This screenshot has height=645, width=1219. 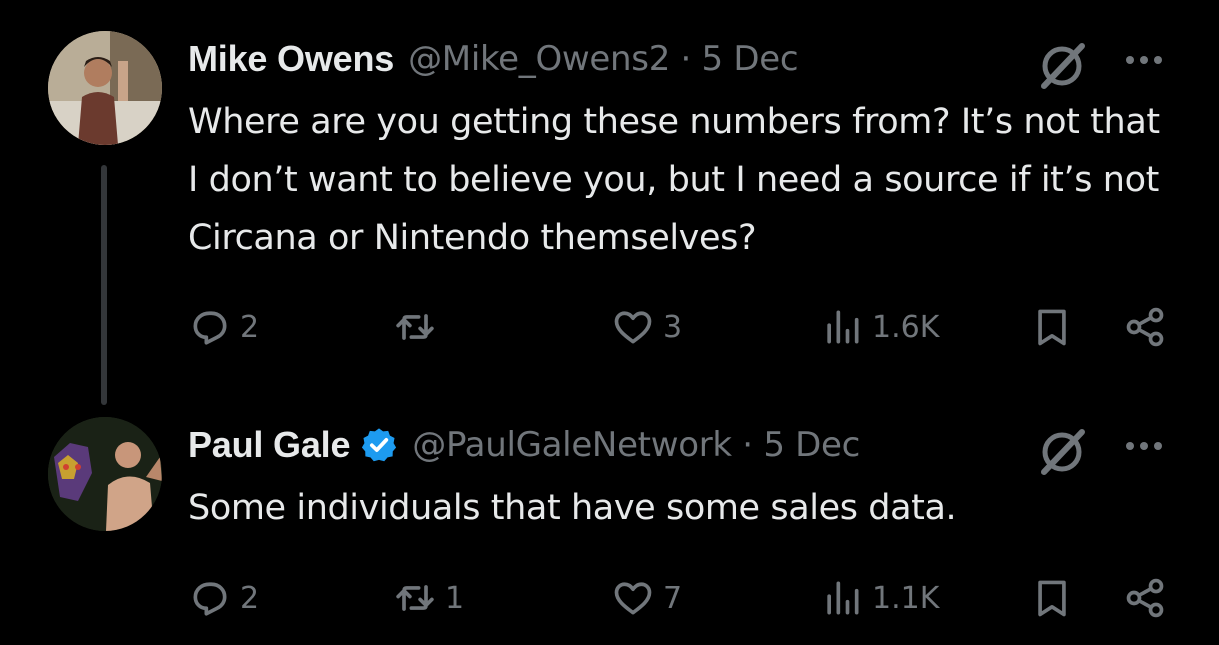 What do you see at coordinates (269, 445) in the screenshot?
I see `author-name: Paul Gale` at bounding box center [269, 445].